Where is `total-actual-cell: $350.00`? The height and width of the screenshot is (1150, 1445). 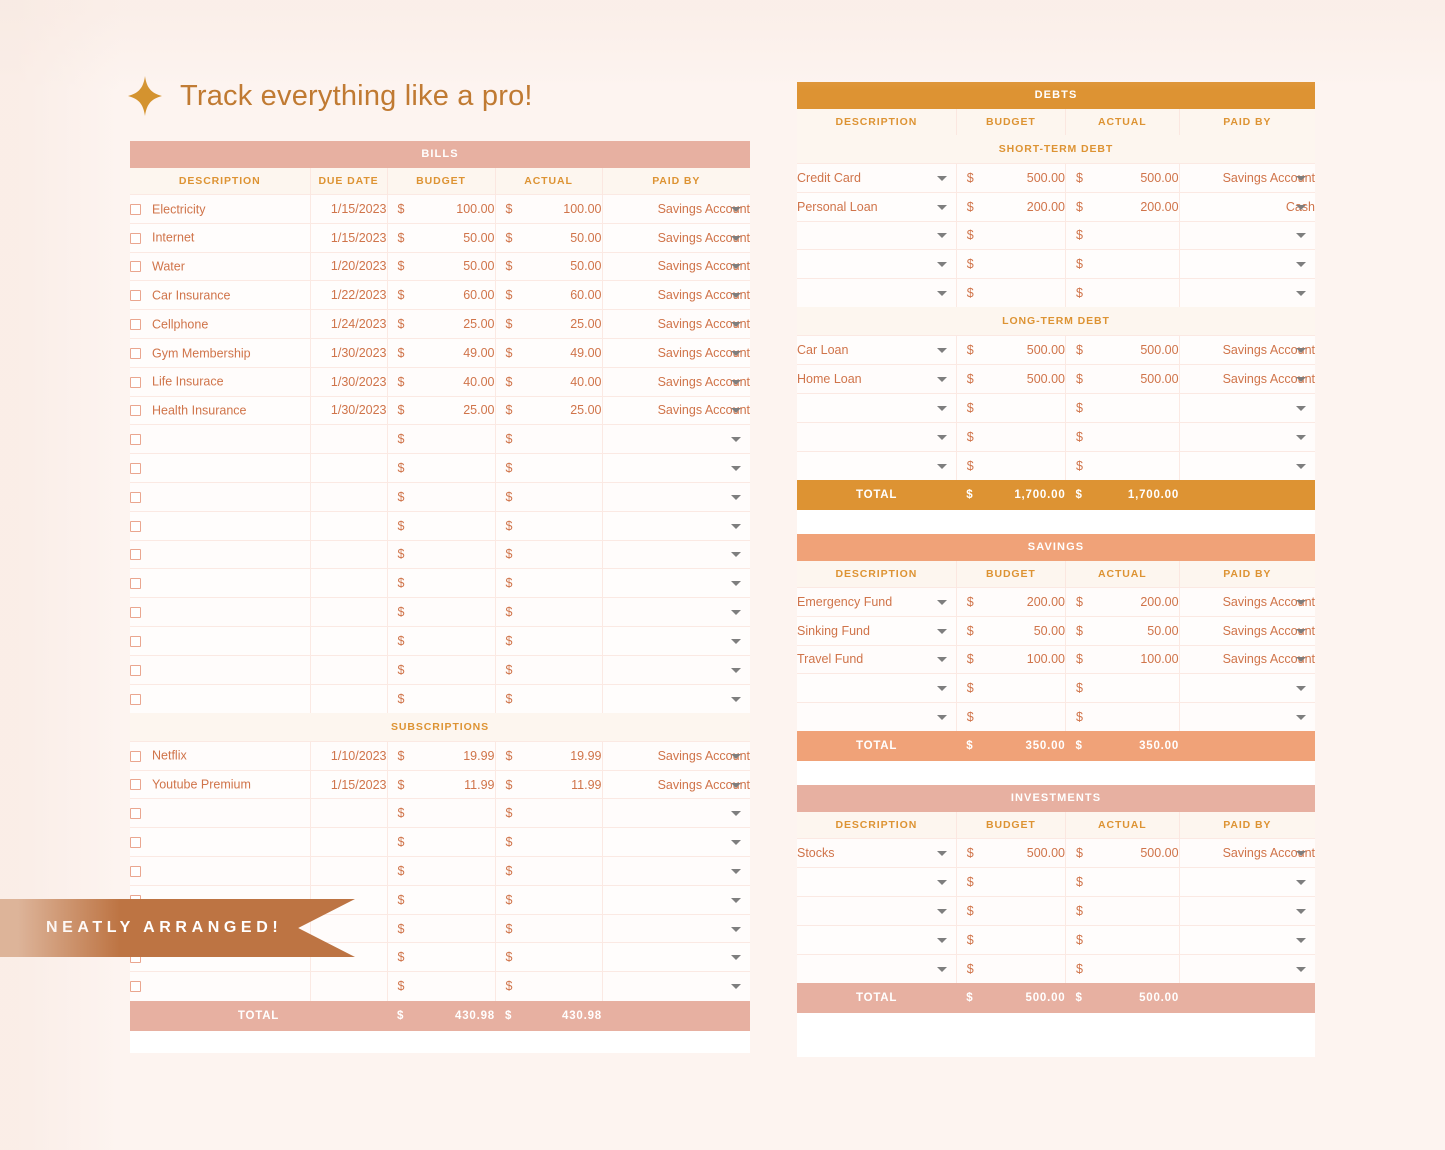
total-actual-cell: $350.00 is located at coordinates (1122, 746).